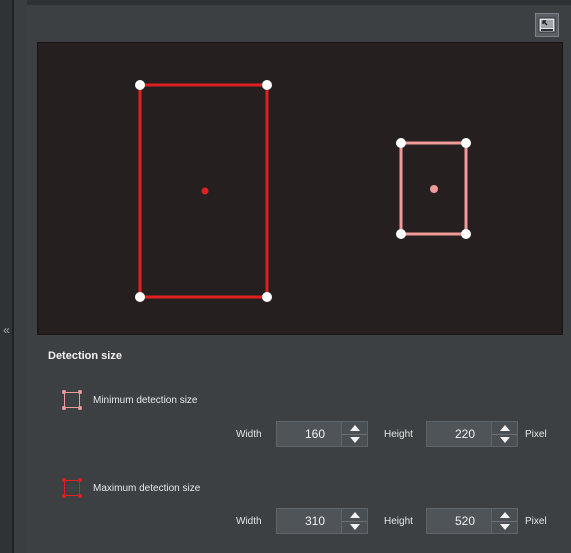  Describe the element at coordinates (299, 2) in the screenshot. I see `panel-header-strip` at that location.